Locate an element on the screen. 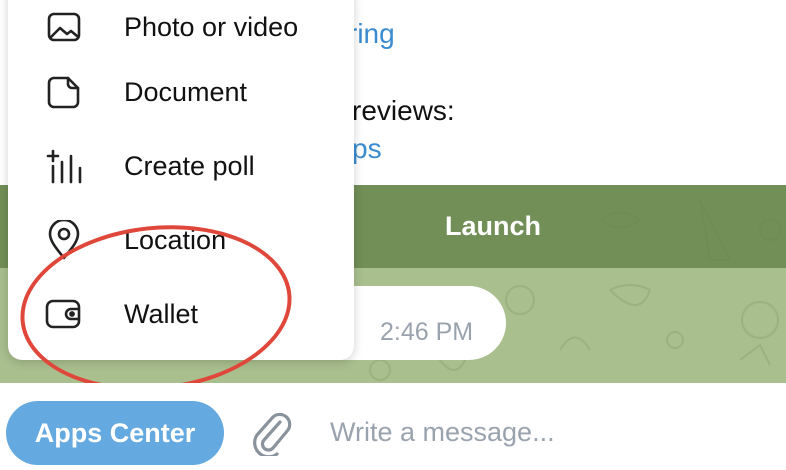 This screenshot has height=470, width=786. menu-item-label: Photo or video is located at coordinates (211, 26).